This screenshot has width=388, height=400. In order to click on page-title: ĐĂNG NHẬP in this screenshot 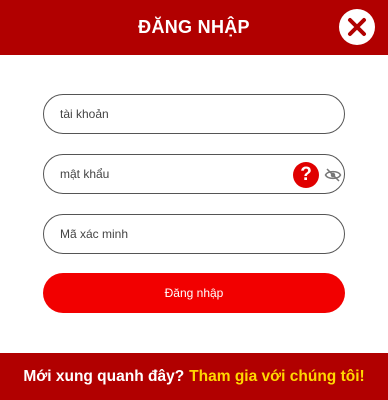, I will do `click(194, 27)`.